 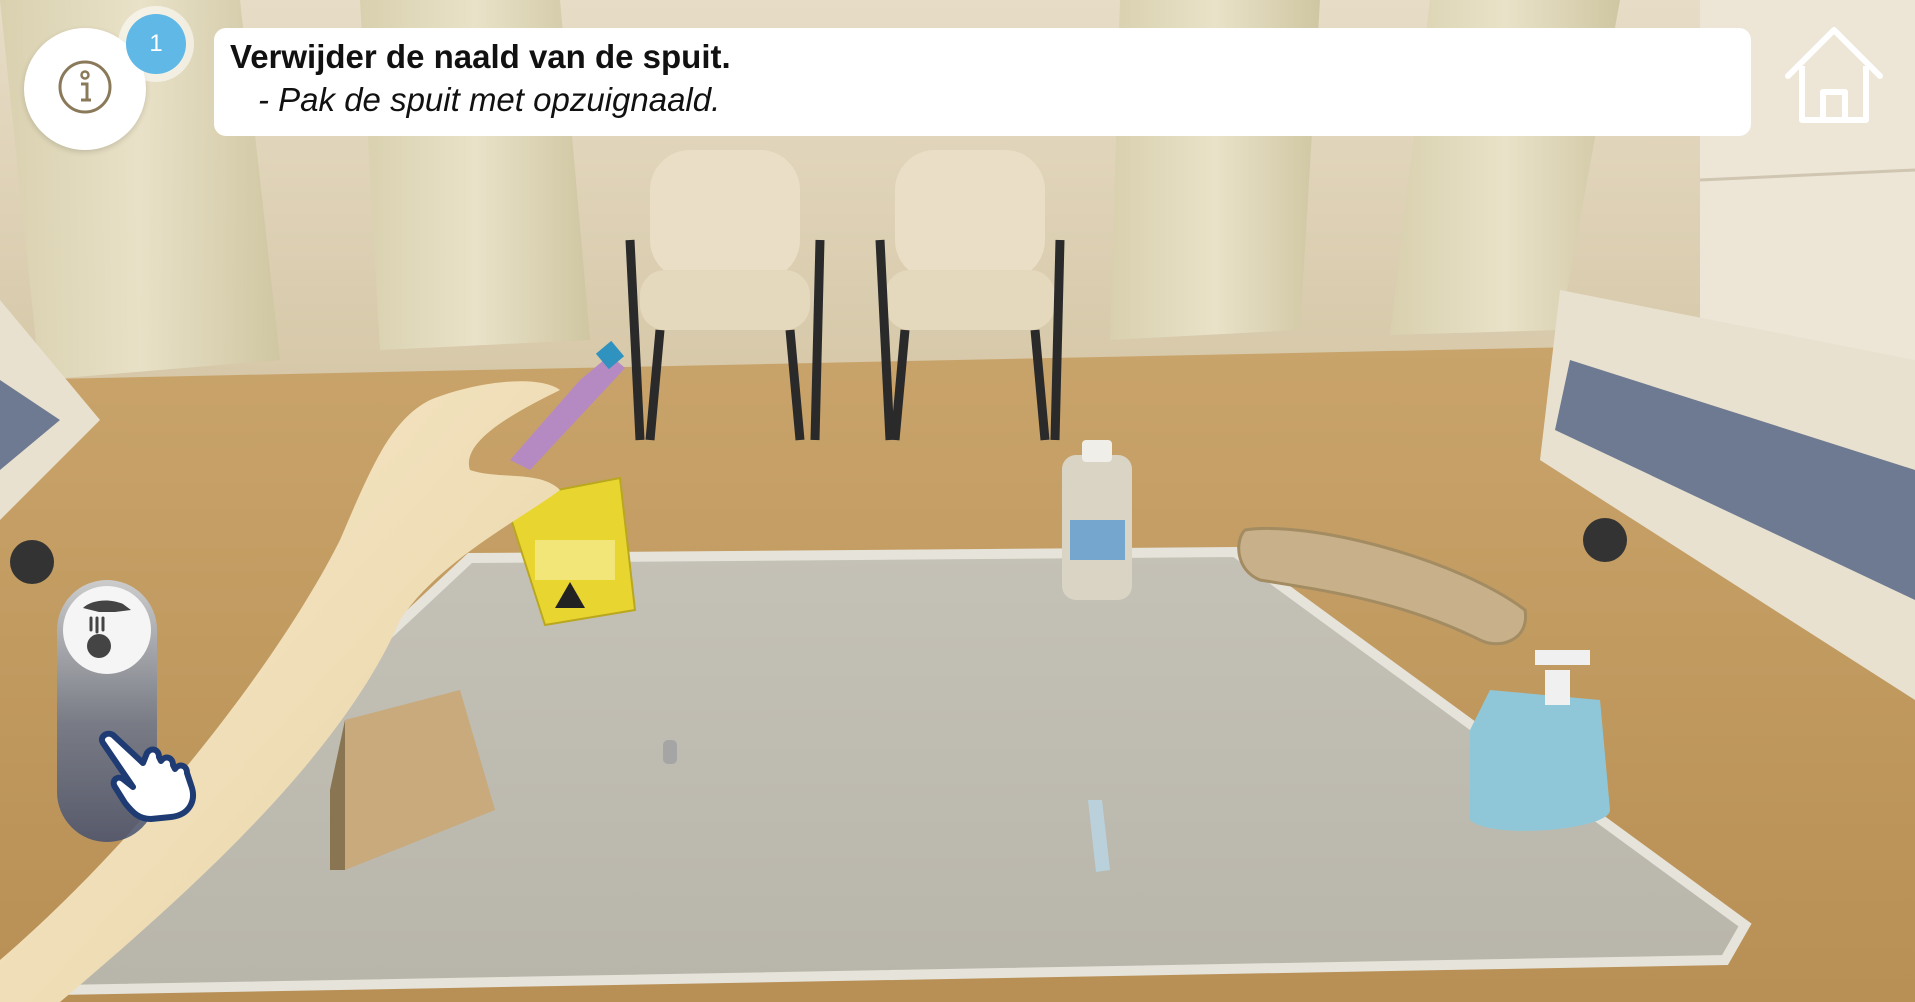 What do you see at coordinates (489, 99) in the screenshot?
I see `instruction-subtitle: - Pak de spuit met opzuignaald.` at bounding box center [489, 99].